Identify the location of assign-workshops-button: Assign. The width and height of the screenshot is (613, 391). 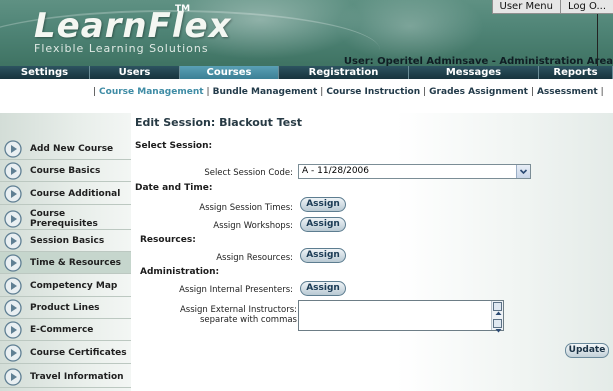
(323, 224).